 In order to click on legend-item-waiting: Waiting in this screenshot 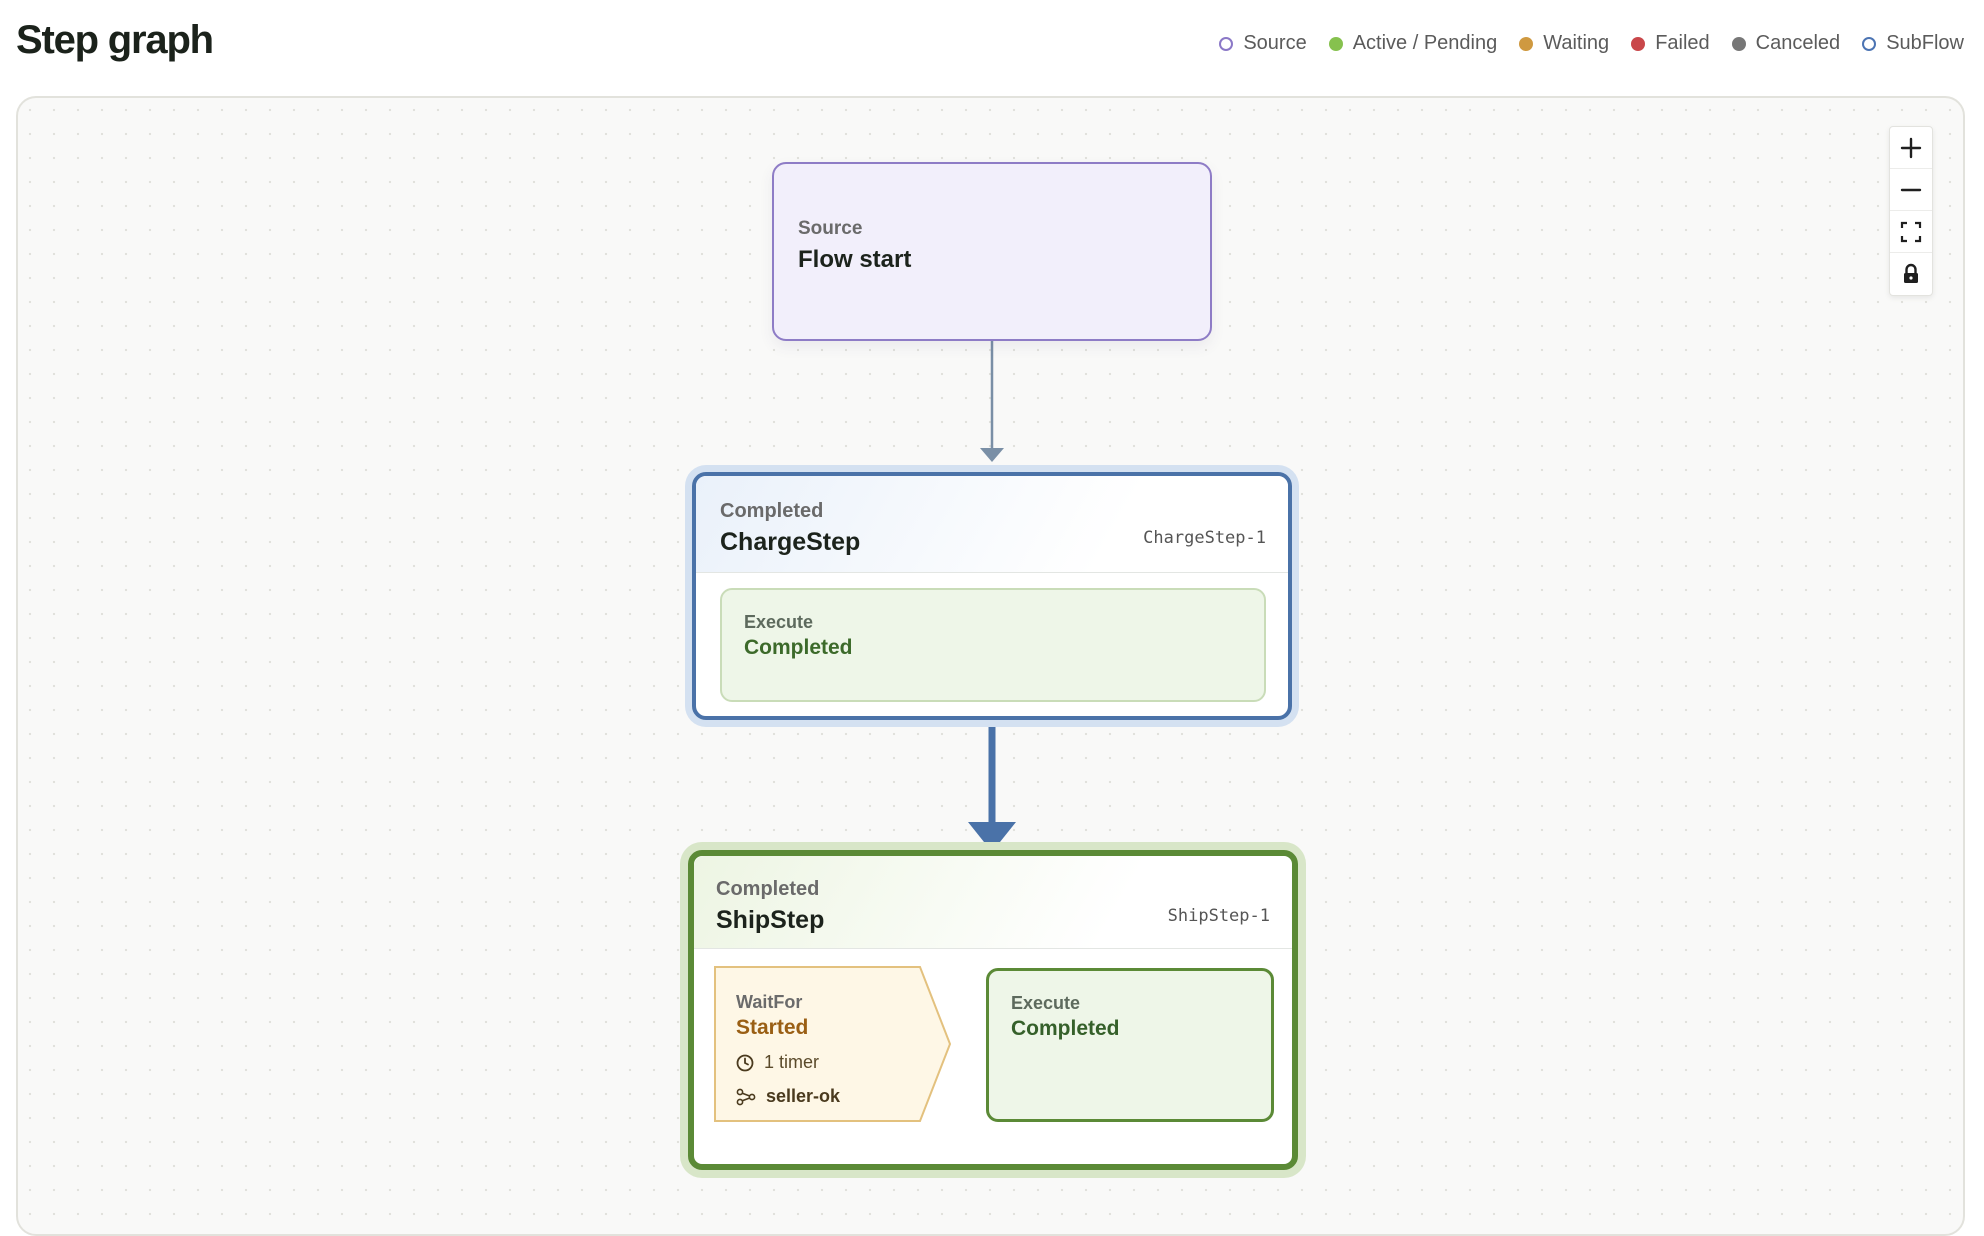, I will do `click(1564, 43)`.